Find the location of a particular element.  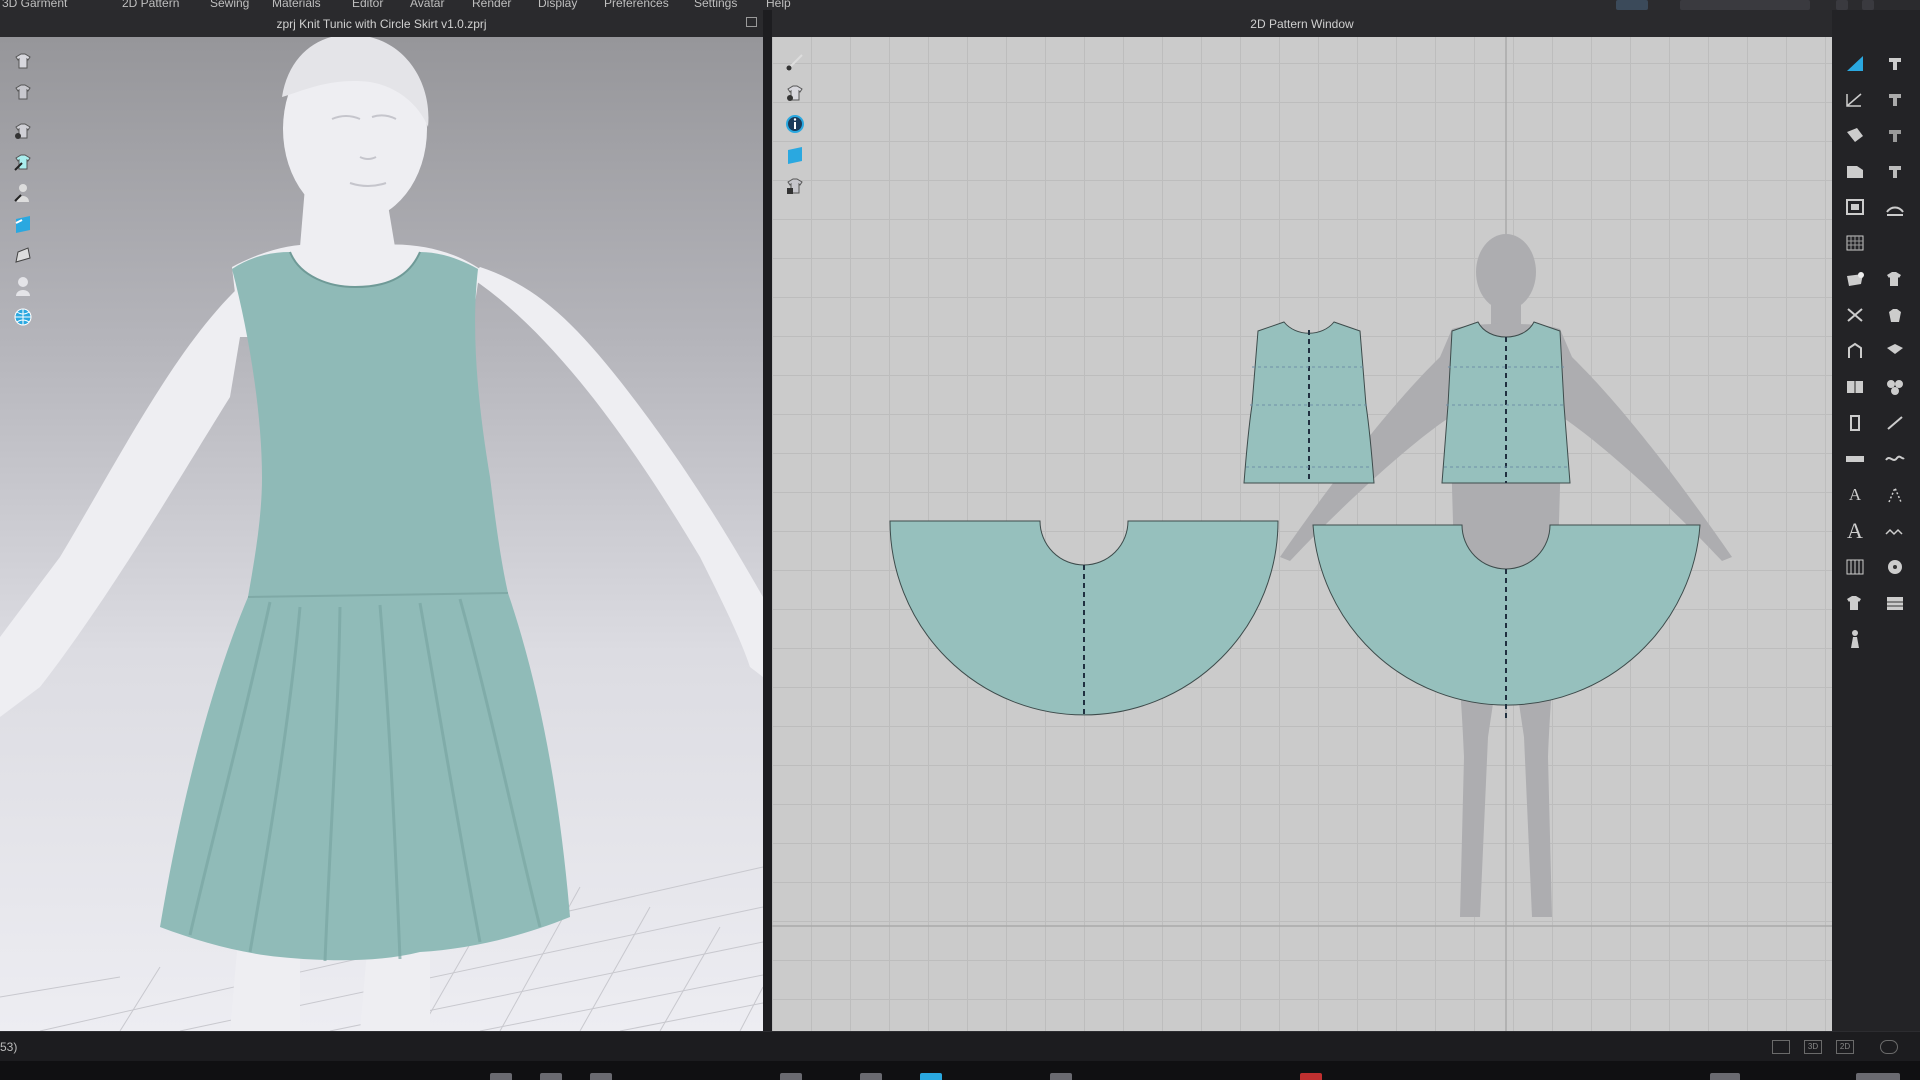

menu-settings: Settings is located at coordinates (715, 5).